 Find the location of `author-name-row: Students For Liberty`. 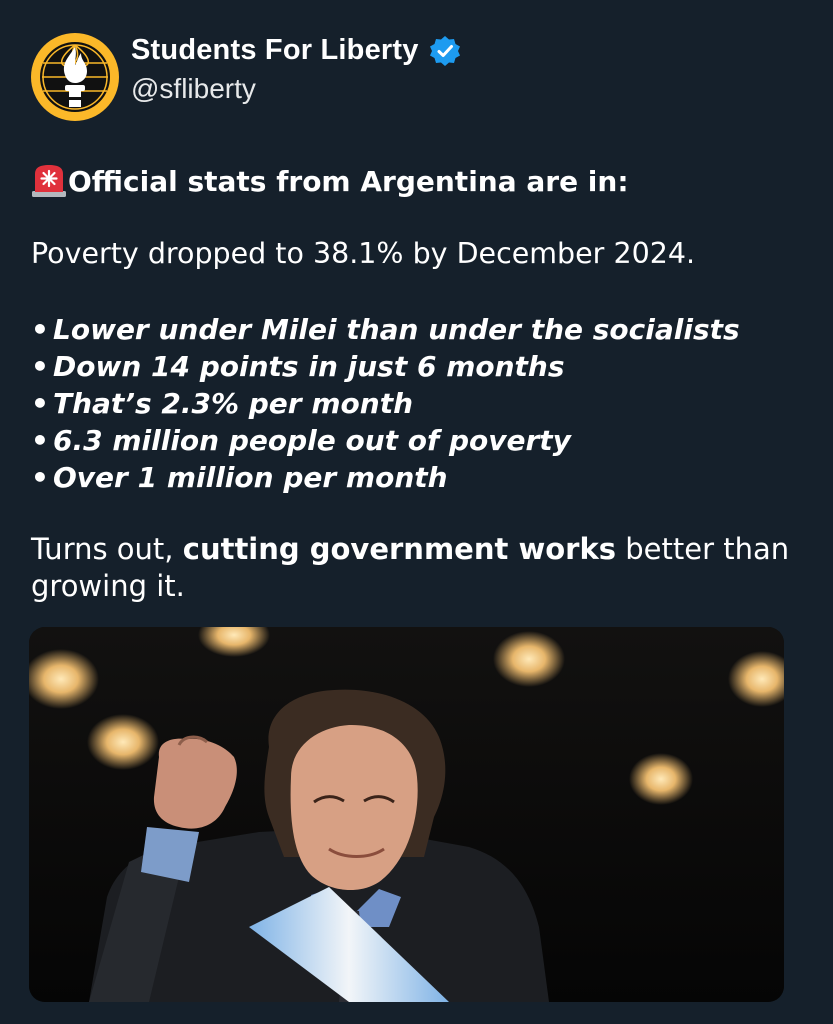

author-name-row: Students For Liberty is located at coordinates (296, 50).